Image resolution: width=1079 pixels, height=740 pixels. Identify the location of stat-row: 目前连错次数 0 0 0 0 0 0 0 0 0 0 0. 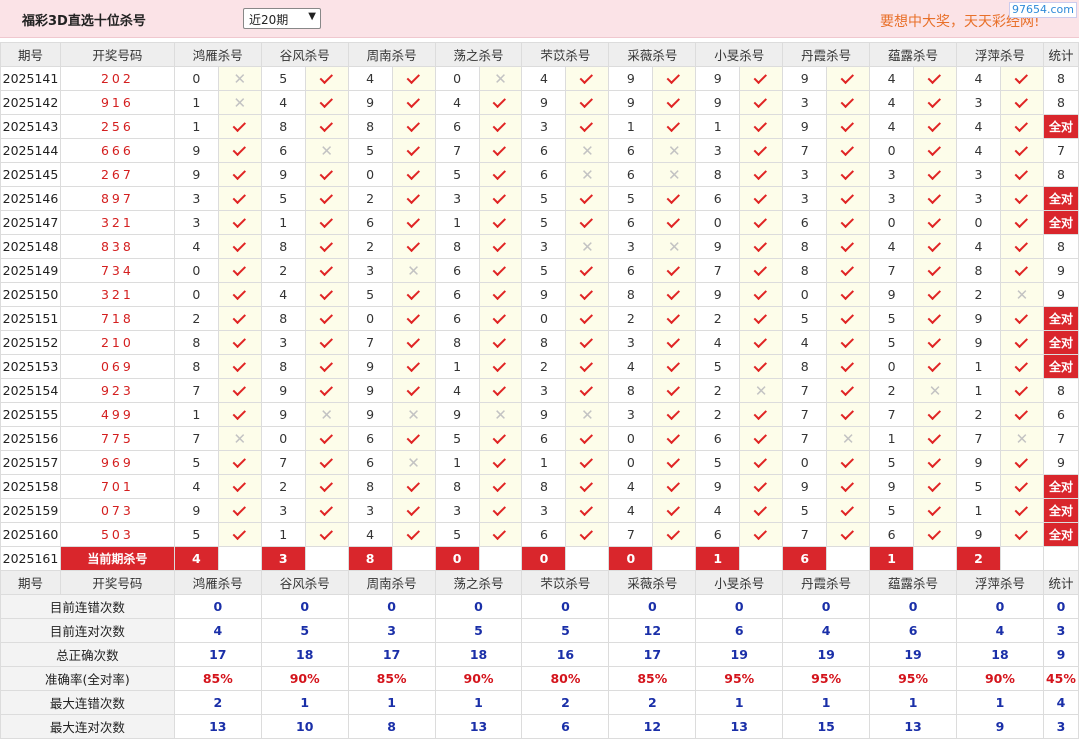
(539, 606).